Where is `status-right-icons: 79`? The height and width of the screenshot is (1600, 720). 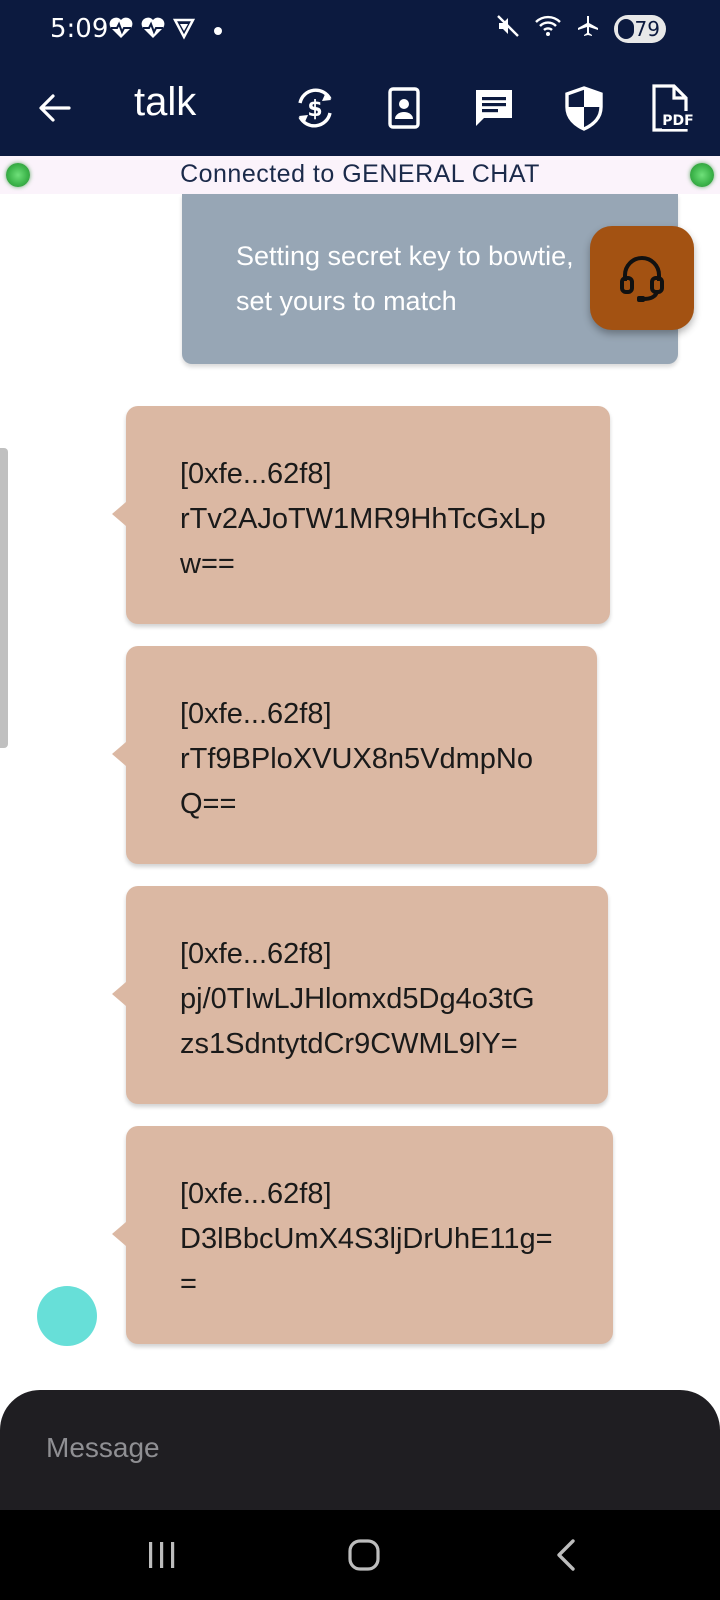 status-right-icons: 79 is located at coordinates (581, 28).